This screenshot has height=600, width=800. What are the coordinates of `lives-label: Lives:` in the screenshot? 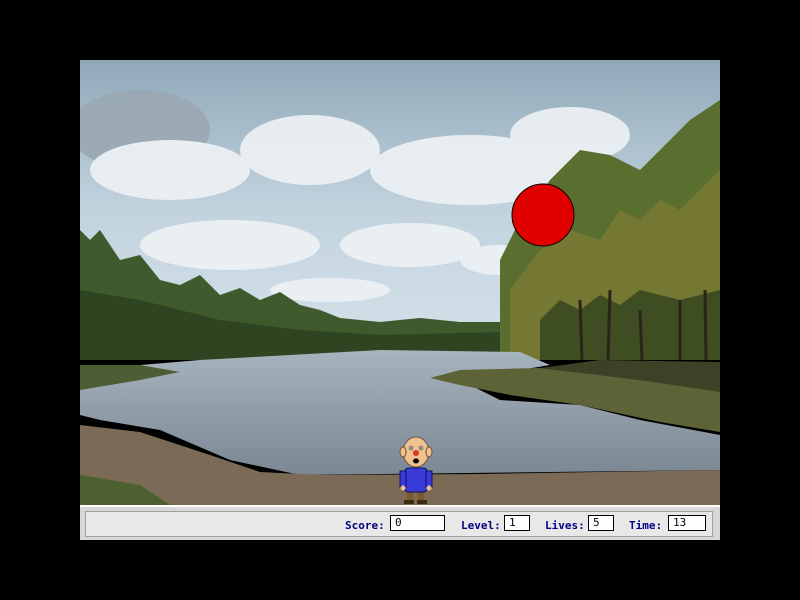 It's located at (565, 525).